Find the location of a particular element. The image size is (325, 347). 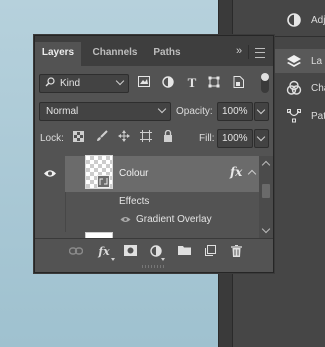

opacity-label: Opacity: is located at coordinates (194, 111).